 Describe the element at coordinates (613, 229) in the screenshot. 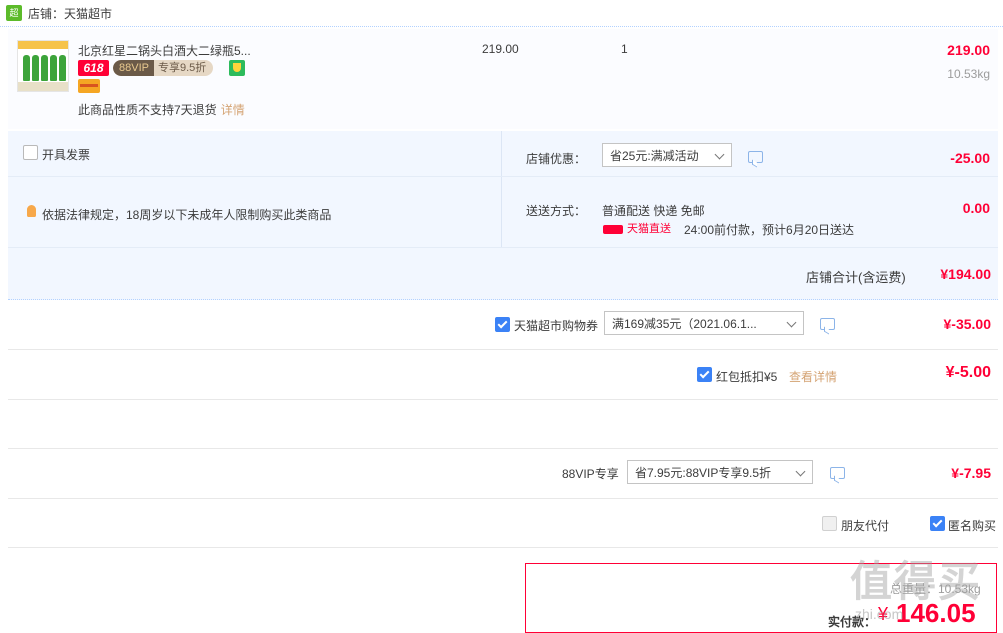

I see `tmall-cat-icon` at that location.